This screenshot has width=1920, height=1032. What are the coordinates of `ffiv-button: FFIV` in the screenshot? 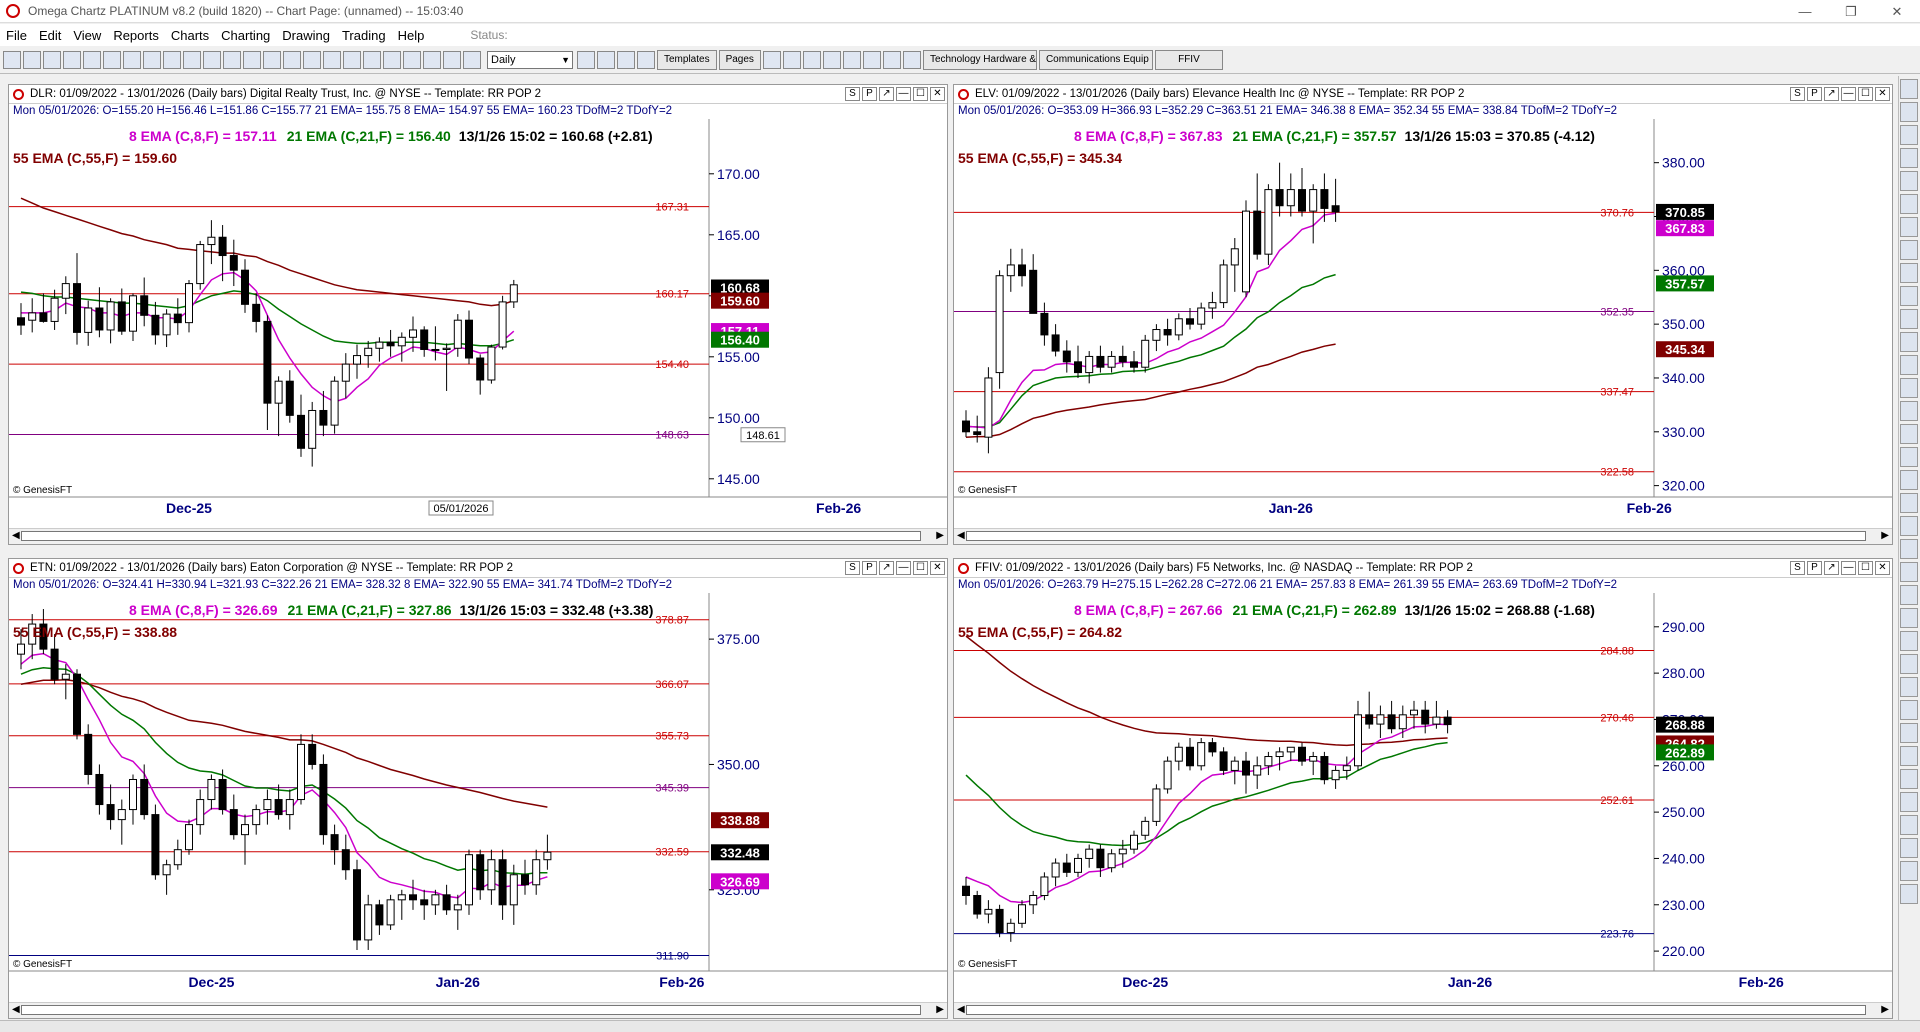 It's located at (1188, 60).